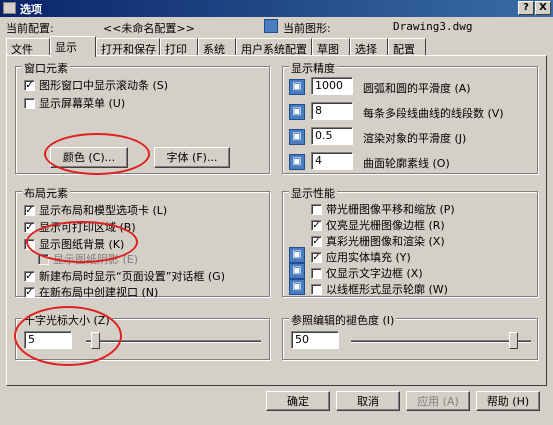  I want to click on layout-tabs-checkbox: ✓ 显示布局和模型选项卡 (L), so click(95, 210).